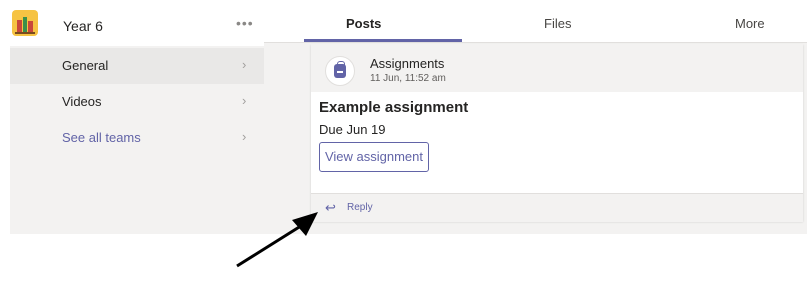 This screenshot has width=807, height=282. Describe the element at coordinates (374, 157) in the screenshot. I see `view-assignment-button: View assignment` at that location.